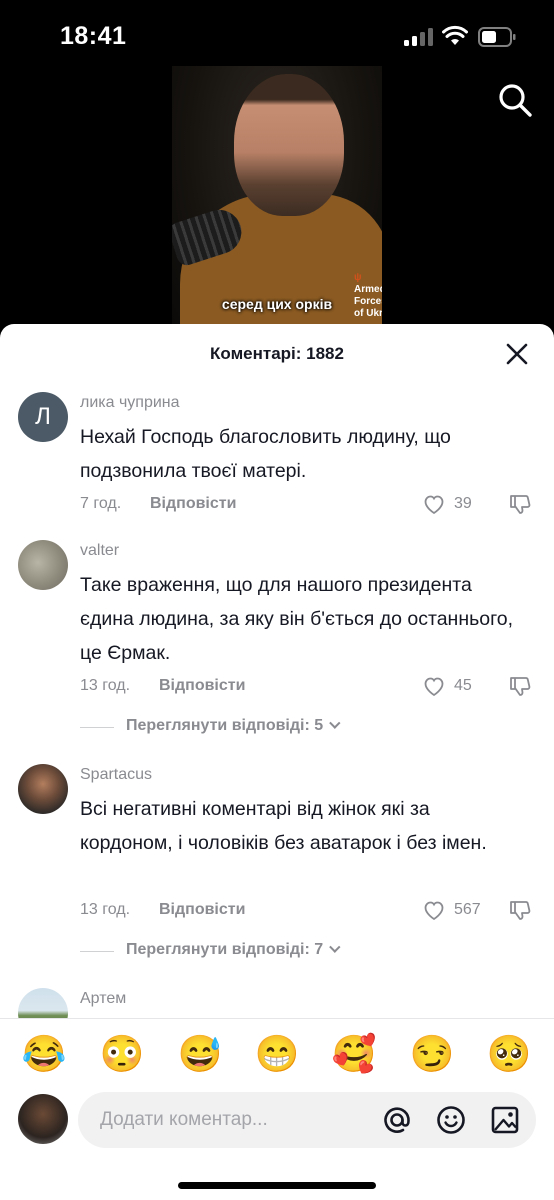 The image size is (554, 1200). What do you see at coordinates (43, 1119) in the screenshot?
I see `my-avatar` at bounding box center [43, 1119].